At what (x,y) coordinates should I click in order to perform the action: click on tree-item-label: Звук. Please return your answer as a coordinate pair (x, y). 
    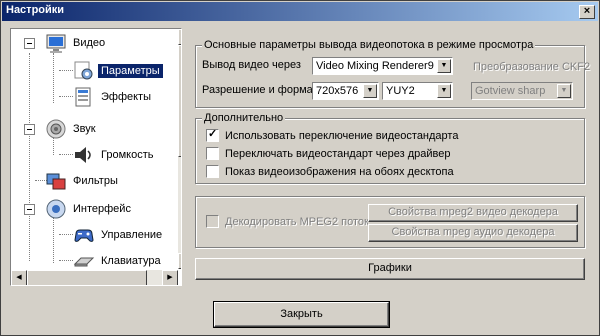
    Looking at the image, I should click on (84, 129).